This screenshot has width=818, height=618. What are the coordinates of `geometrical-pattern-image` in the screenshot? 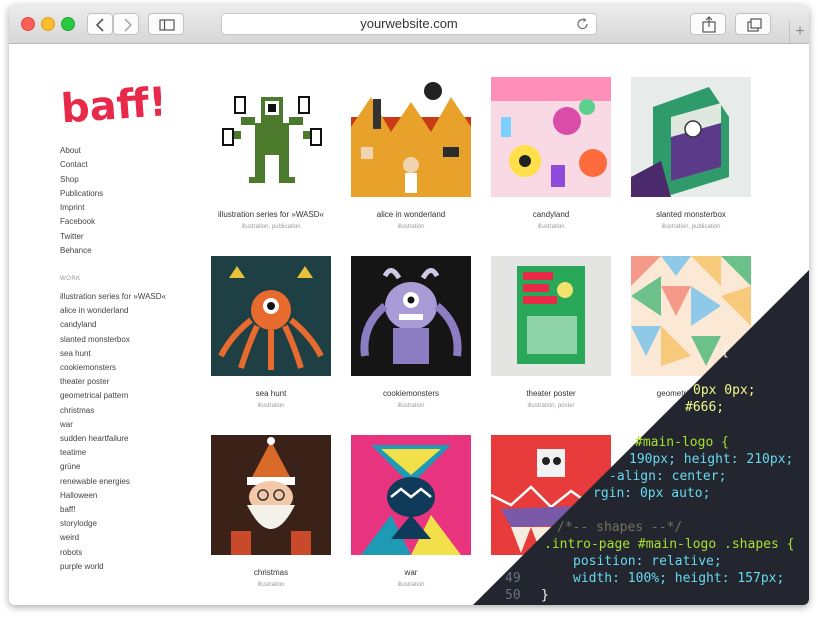 It's located at (691, 311).